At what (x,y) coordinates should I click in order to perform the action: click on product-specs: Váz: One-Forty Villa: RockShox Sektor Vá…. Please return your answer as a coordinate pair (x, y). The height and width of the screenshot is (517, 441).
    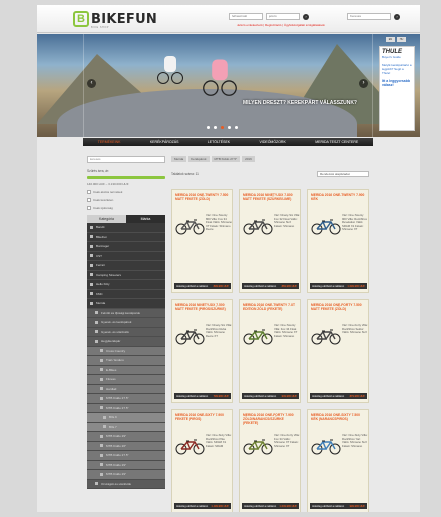
    Looking at the image, I should click on (355, 328).